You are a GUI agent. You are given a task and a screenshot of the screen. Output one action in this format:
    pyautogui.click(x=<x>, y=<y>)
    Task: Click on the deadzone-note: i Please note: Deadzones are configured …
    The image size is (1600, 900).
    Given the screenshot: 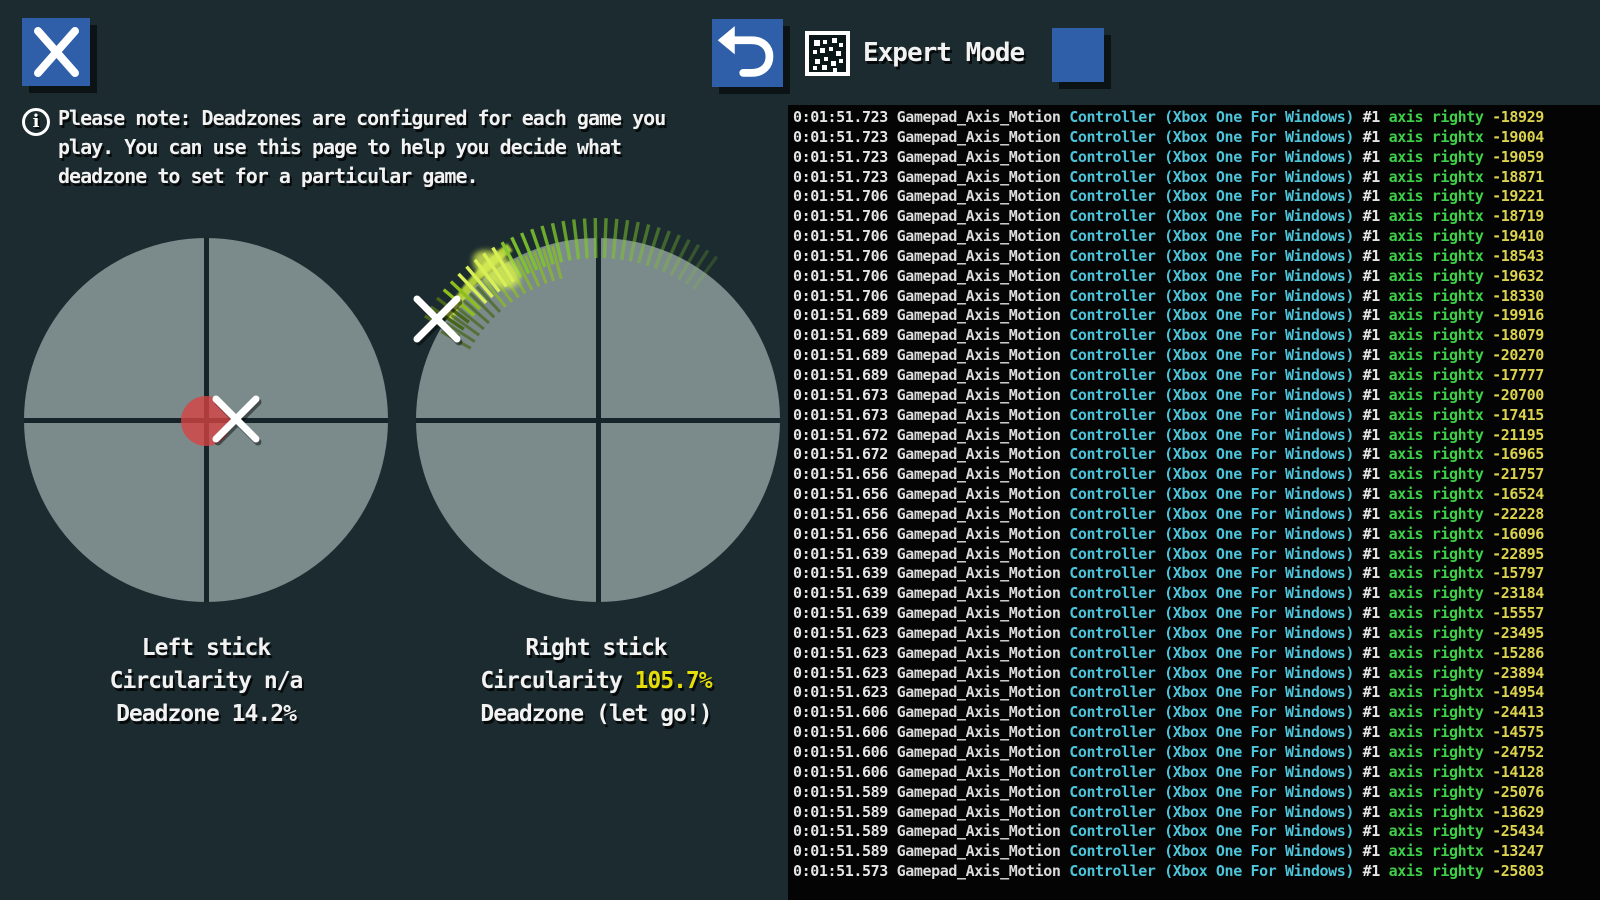 What is the action you would take?
    pyautogui.click(x=344, y=147)
    